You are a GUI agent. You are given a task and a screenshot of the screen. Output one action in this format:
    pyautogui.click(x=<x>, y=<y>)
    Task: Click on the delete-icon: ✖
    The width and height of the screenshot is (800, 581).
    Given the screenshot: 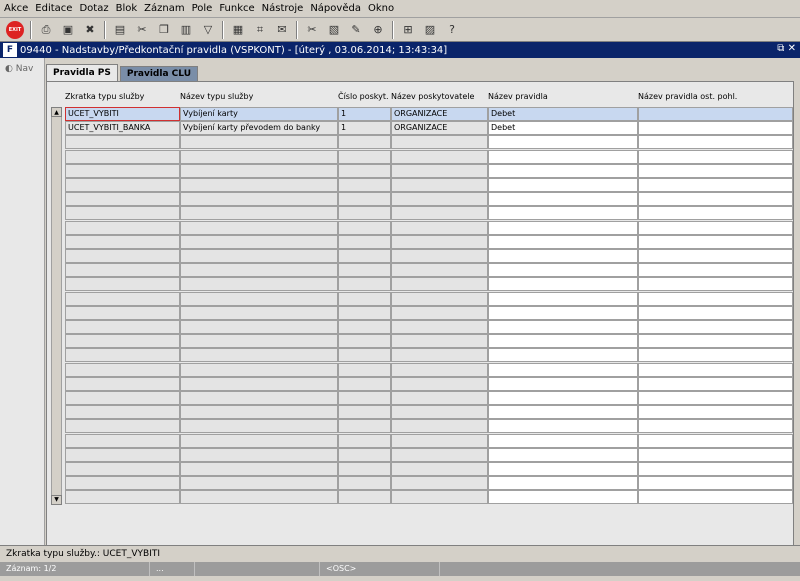 What is the action you would take?
    pyautogui.click(x=90, y=30)
    